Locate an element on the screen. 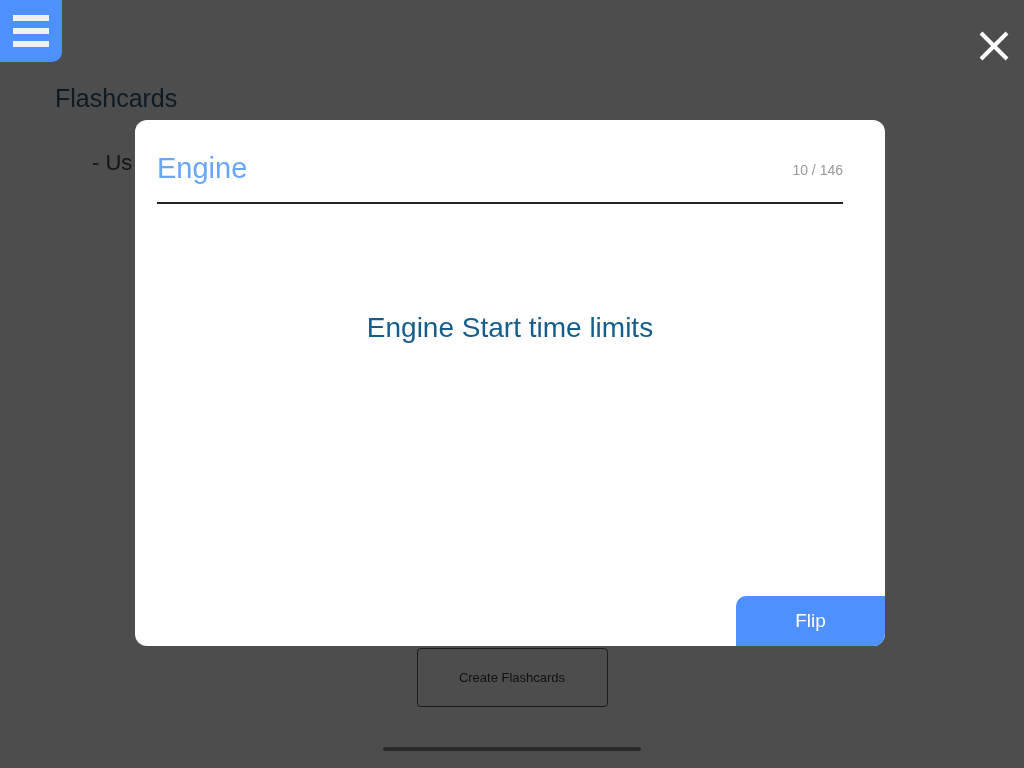  menu-button is located at coordinates (31, 31).